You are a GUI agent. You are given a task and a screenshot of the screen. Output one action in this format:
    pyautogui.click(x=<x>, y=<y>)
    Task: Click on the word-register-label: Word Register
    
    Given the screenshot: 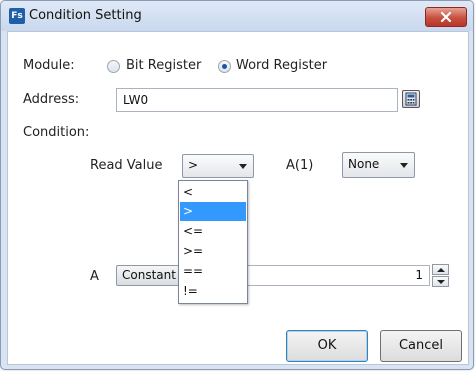 What is the action you would take?
    pyautogui.click(x=281, y=65)
    